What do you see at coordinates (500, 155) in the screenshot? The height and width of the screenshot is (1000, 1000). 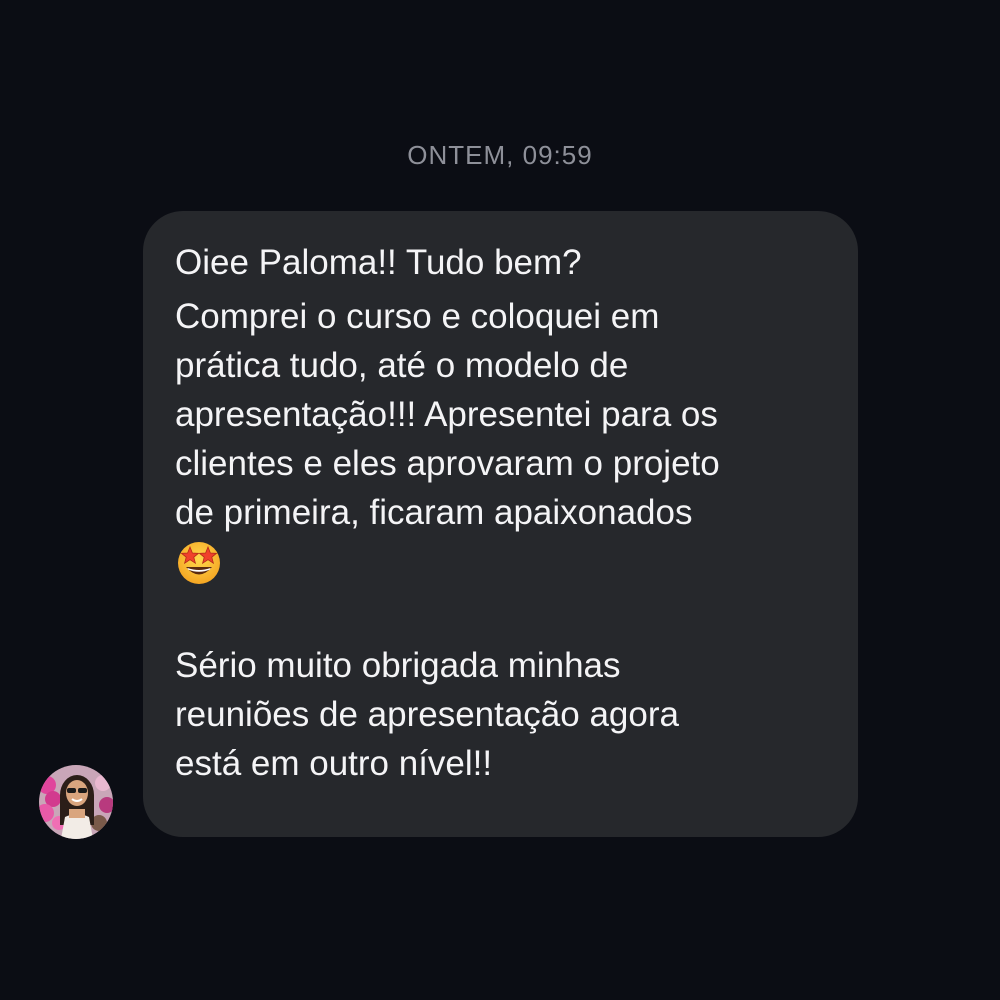 I see `chat-timestamp: ONTEM, 09:59` at bounding box center [500, 155].